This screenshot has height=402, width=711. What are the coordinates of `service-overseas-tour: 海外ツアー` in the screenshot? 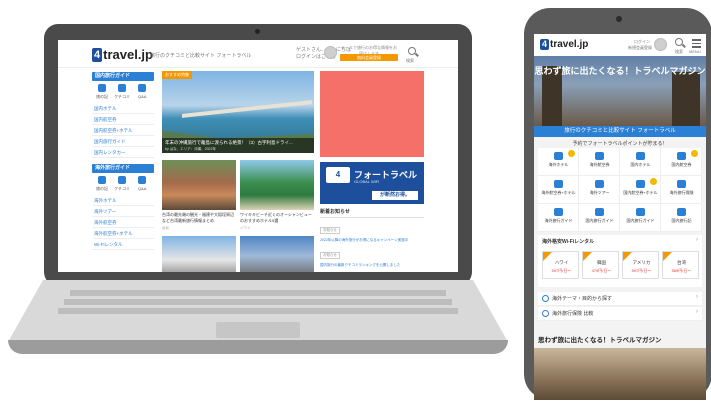 It's located at (599, 190).